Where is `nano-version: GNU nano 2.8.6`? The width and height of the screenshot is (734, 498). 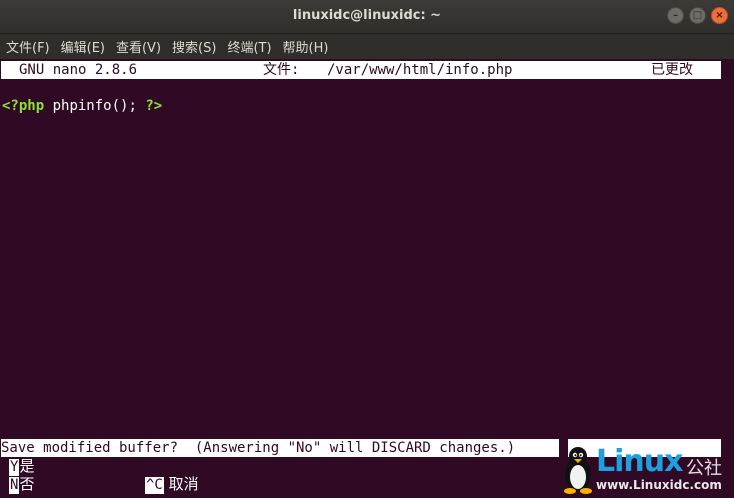 nano-version: GNU nano 2.8.6 is located at coordinates (78, 70).